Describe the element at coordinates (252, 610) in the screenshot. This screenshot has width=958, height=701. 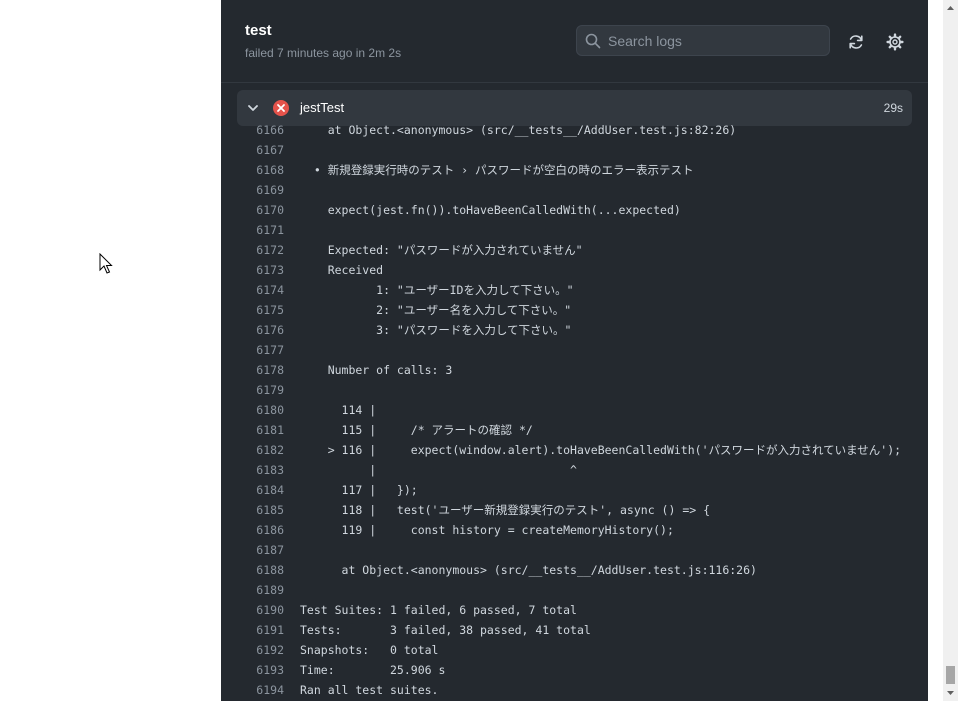
I see `log-line-number: 6190` at that location.